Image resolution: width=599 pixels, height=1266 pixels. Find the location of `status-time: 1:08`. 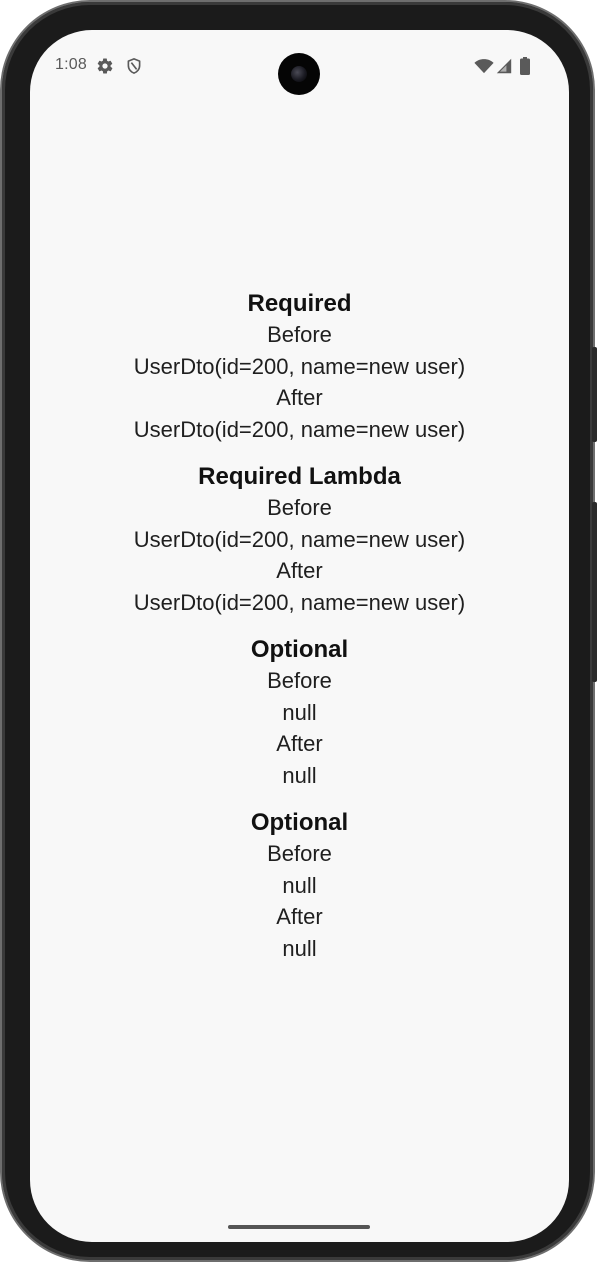

status-time: 1:08 is located at coordinates (71, 64).